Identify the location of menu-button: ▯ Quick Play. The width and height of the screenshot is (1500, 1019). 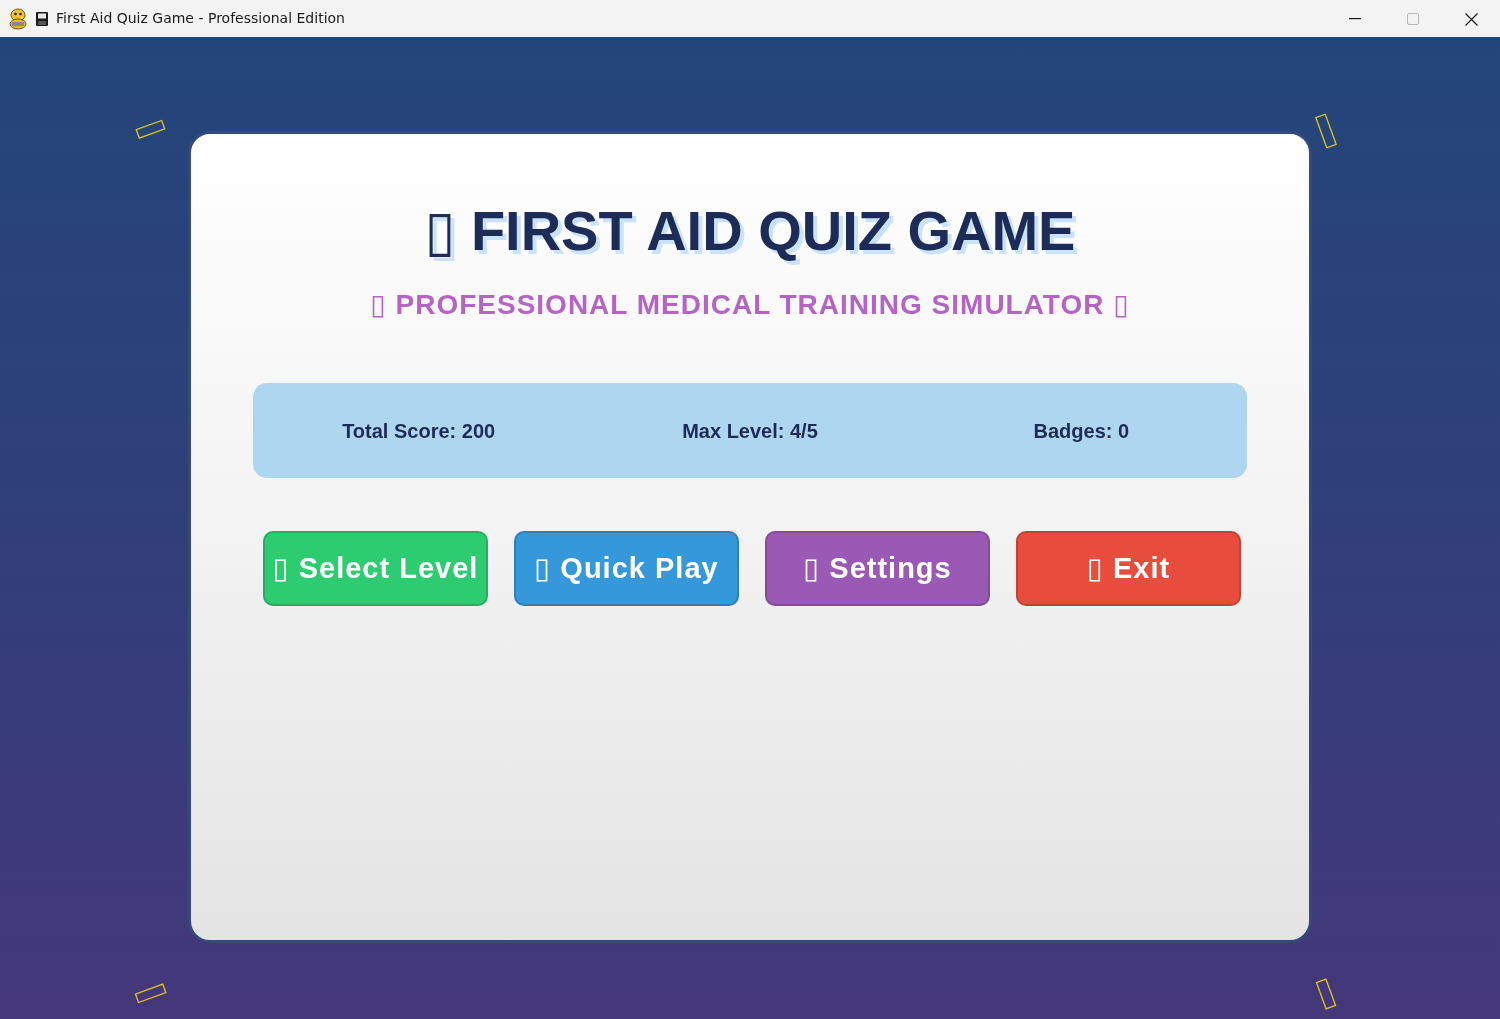
(626, 569).